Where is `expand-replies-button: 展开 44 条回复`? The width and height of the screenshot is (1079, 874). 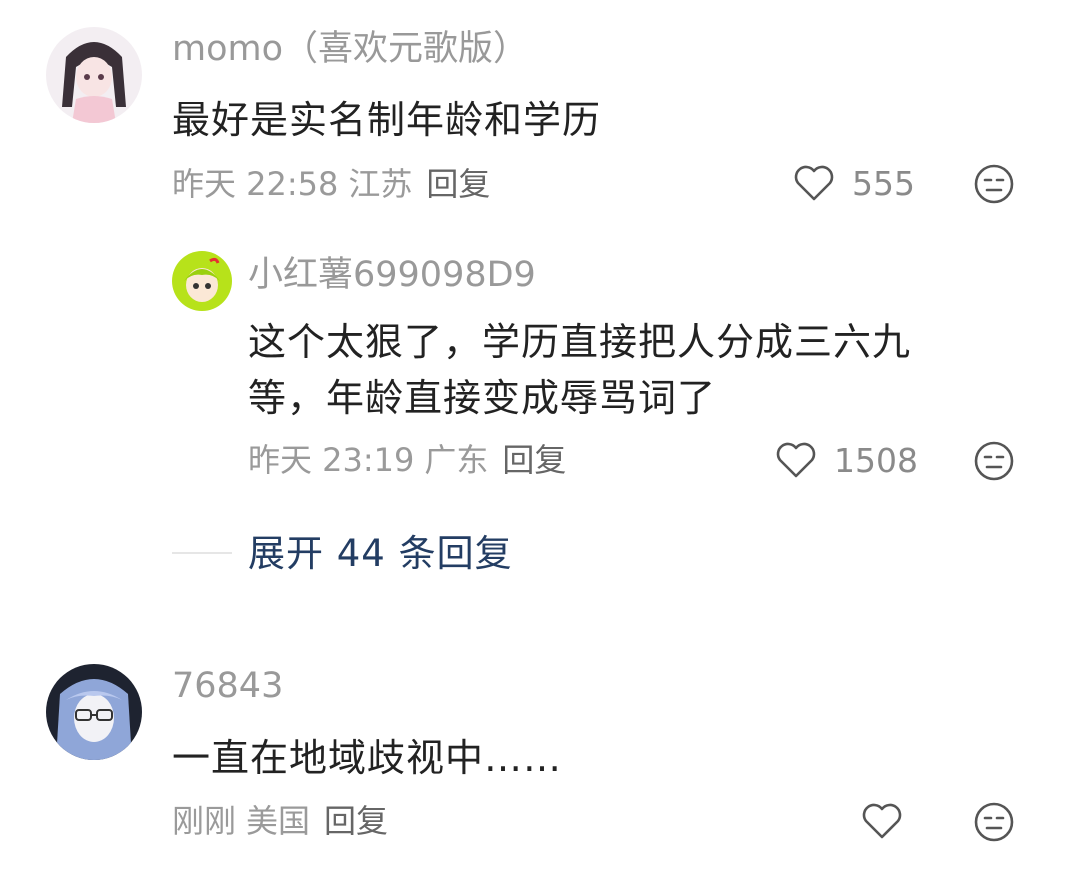
expand-replies-button: 展开 44 条回复 is located at coordinates (380, 553).